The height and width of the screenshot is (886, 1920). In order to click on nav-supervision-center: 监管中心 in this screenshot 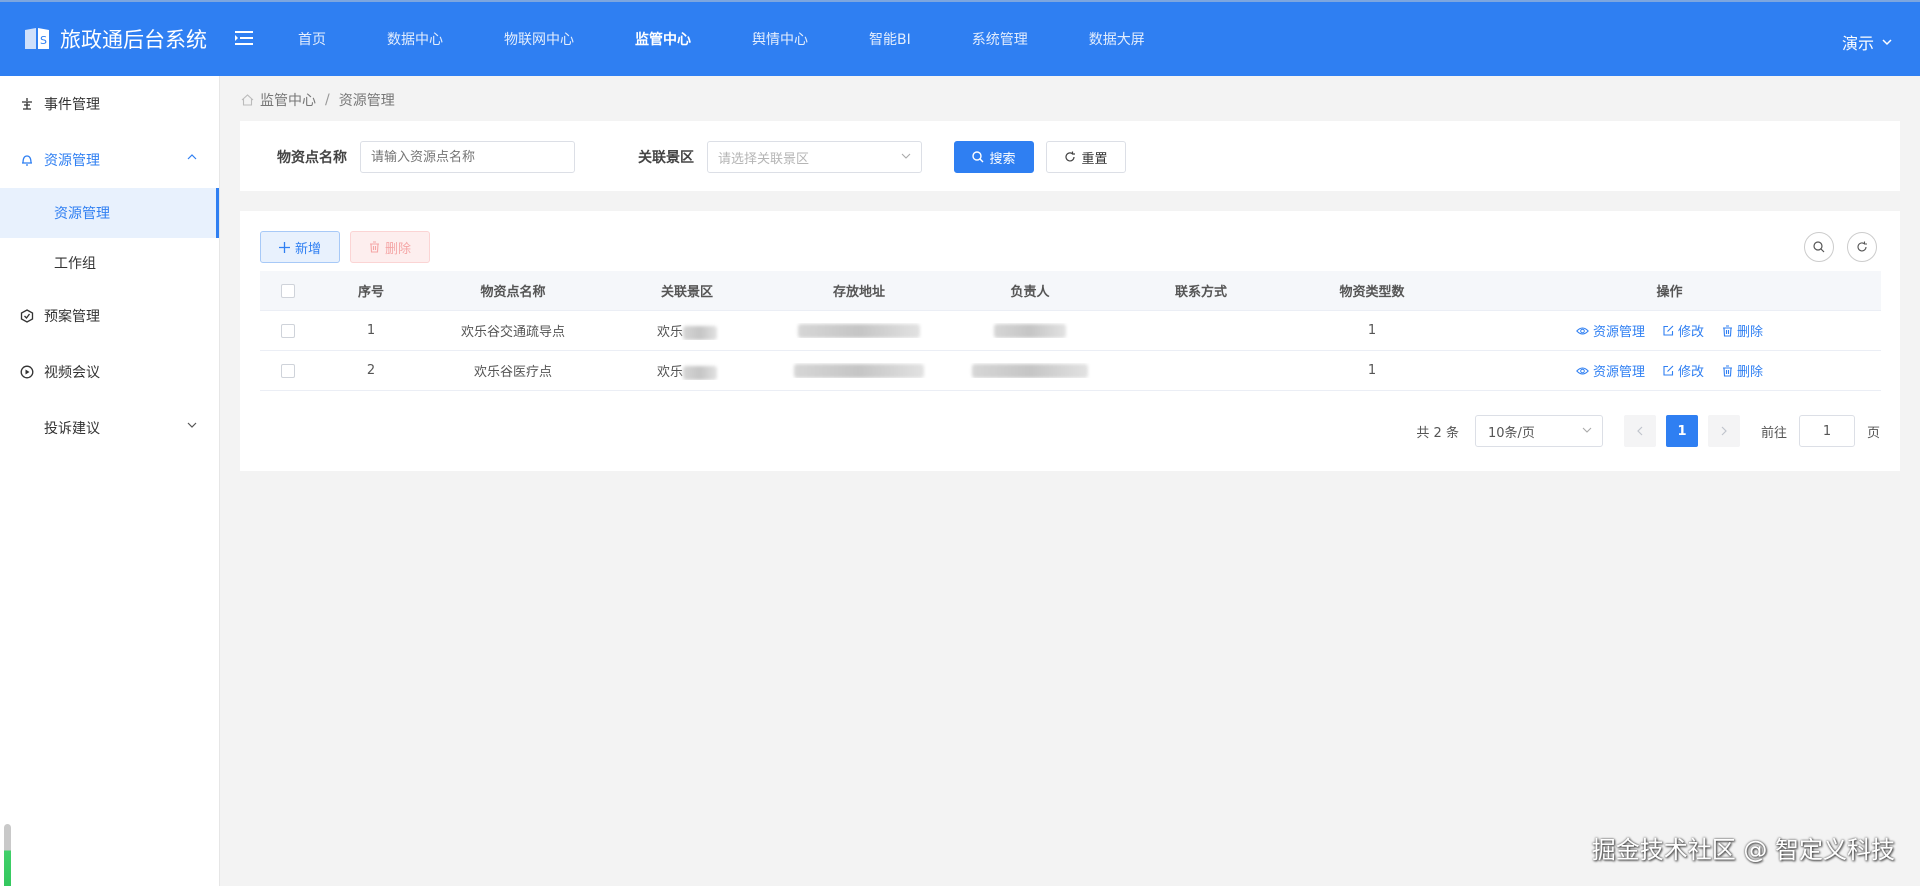, I will do `click(663, 39)`.